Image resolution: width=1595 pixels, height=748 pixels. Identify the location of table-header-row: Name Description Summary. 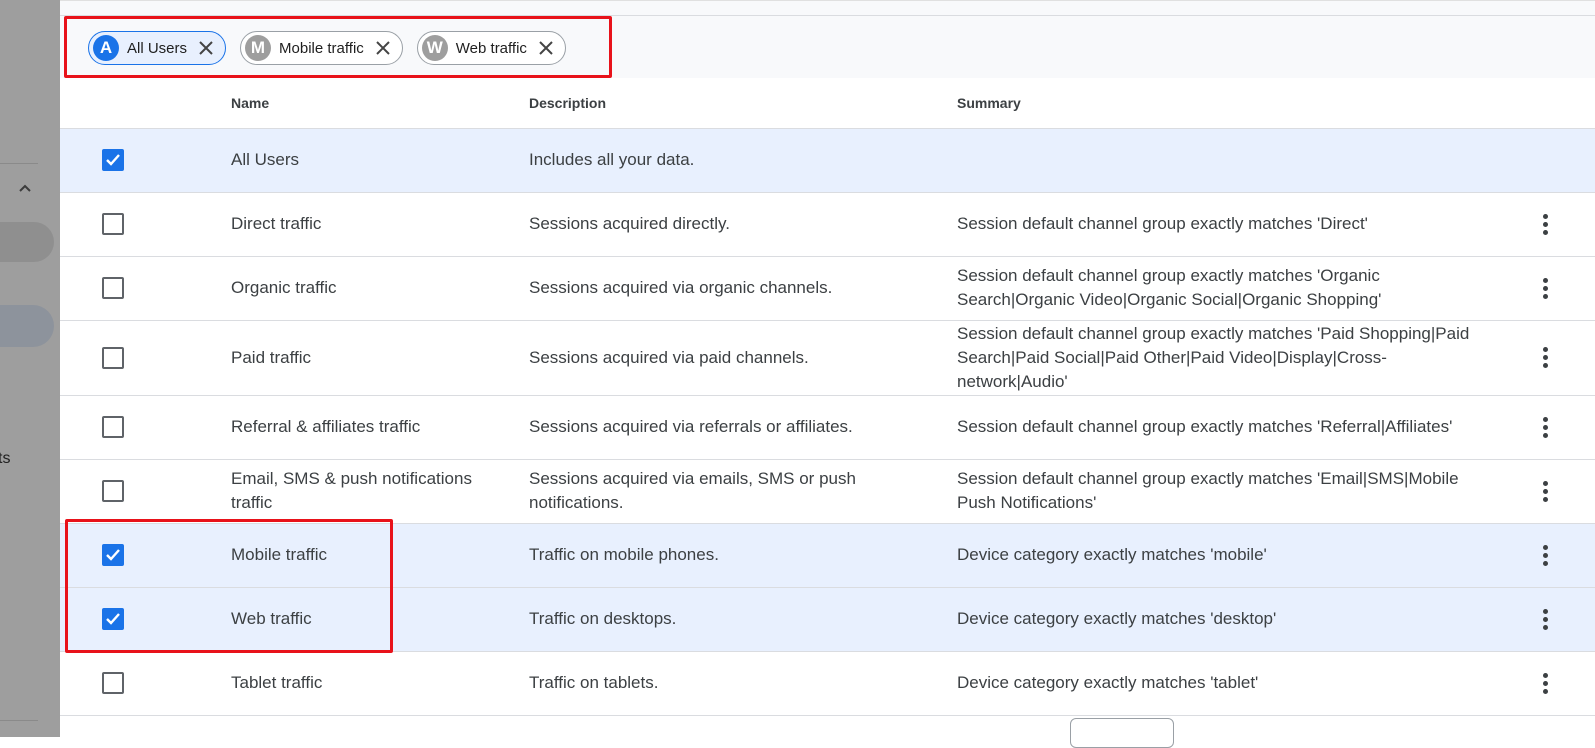
(827, 103).